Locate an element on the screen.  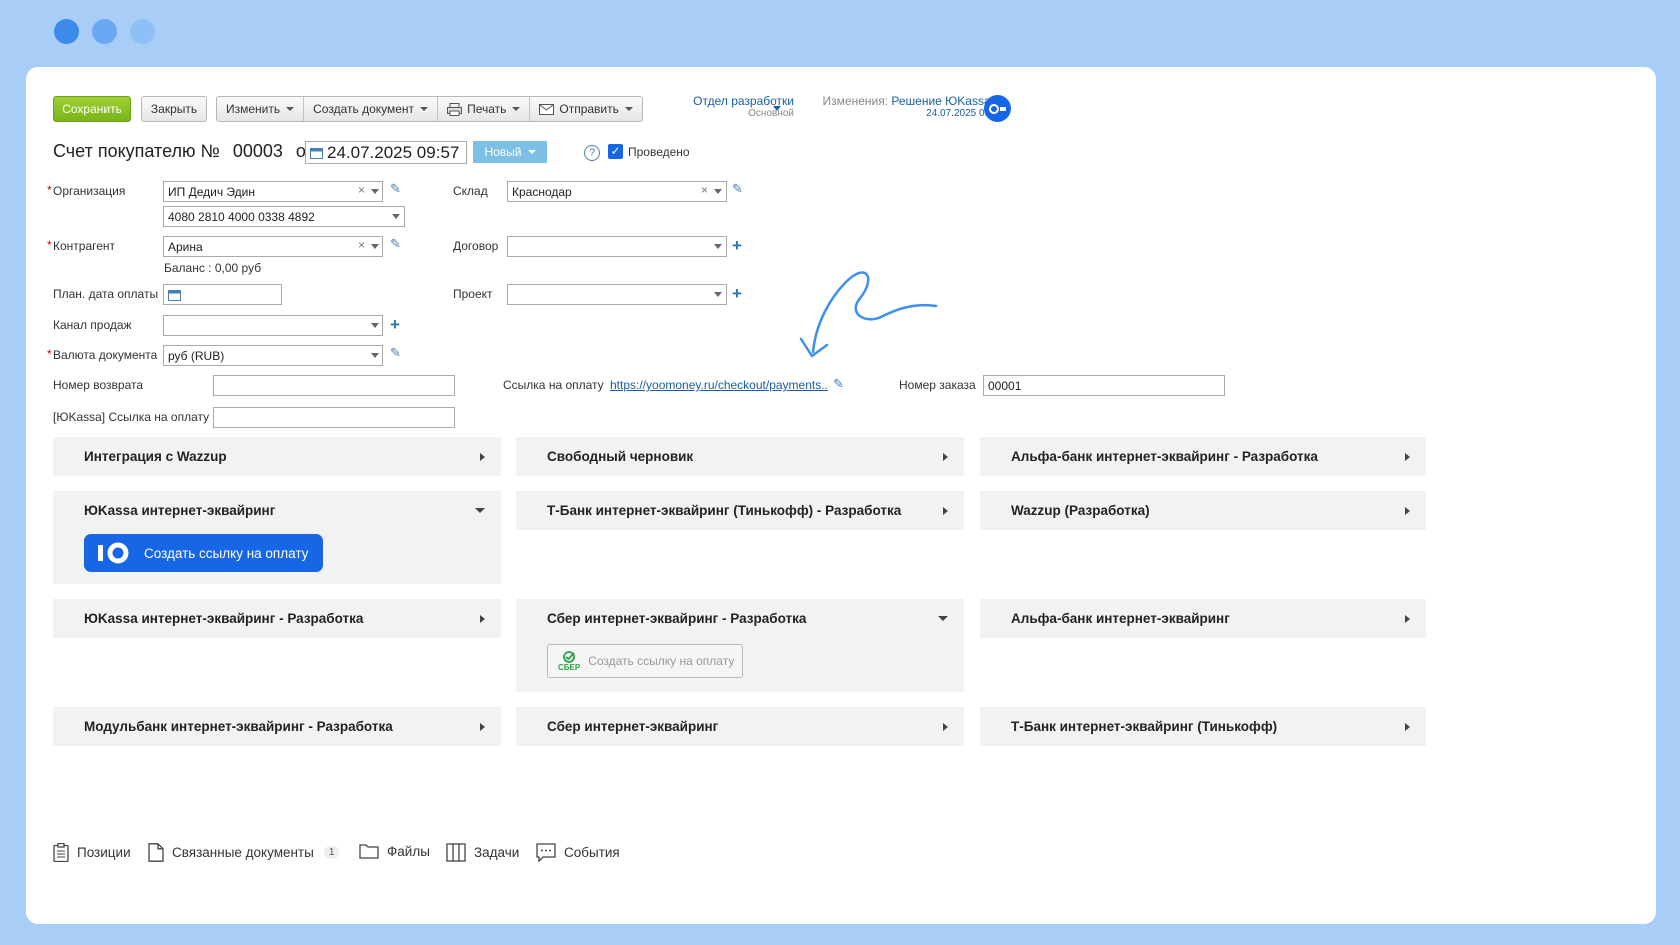
return-field is located at coordinates (334, 385).